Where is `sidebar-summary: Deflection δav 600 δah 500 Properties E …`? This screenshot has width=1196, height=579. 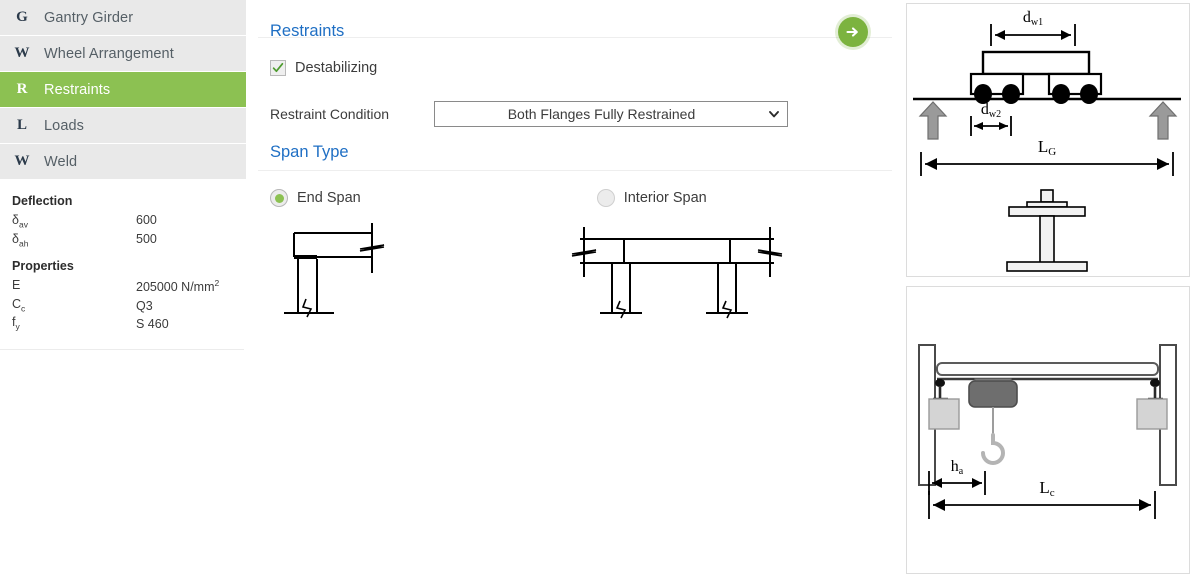
sidebar-summary: Deflection δav 600 δah 500 Properties E … is located at coordinates (122, 265).